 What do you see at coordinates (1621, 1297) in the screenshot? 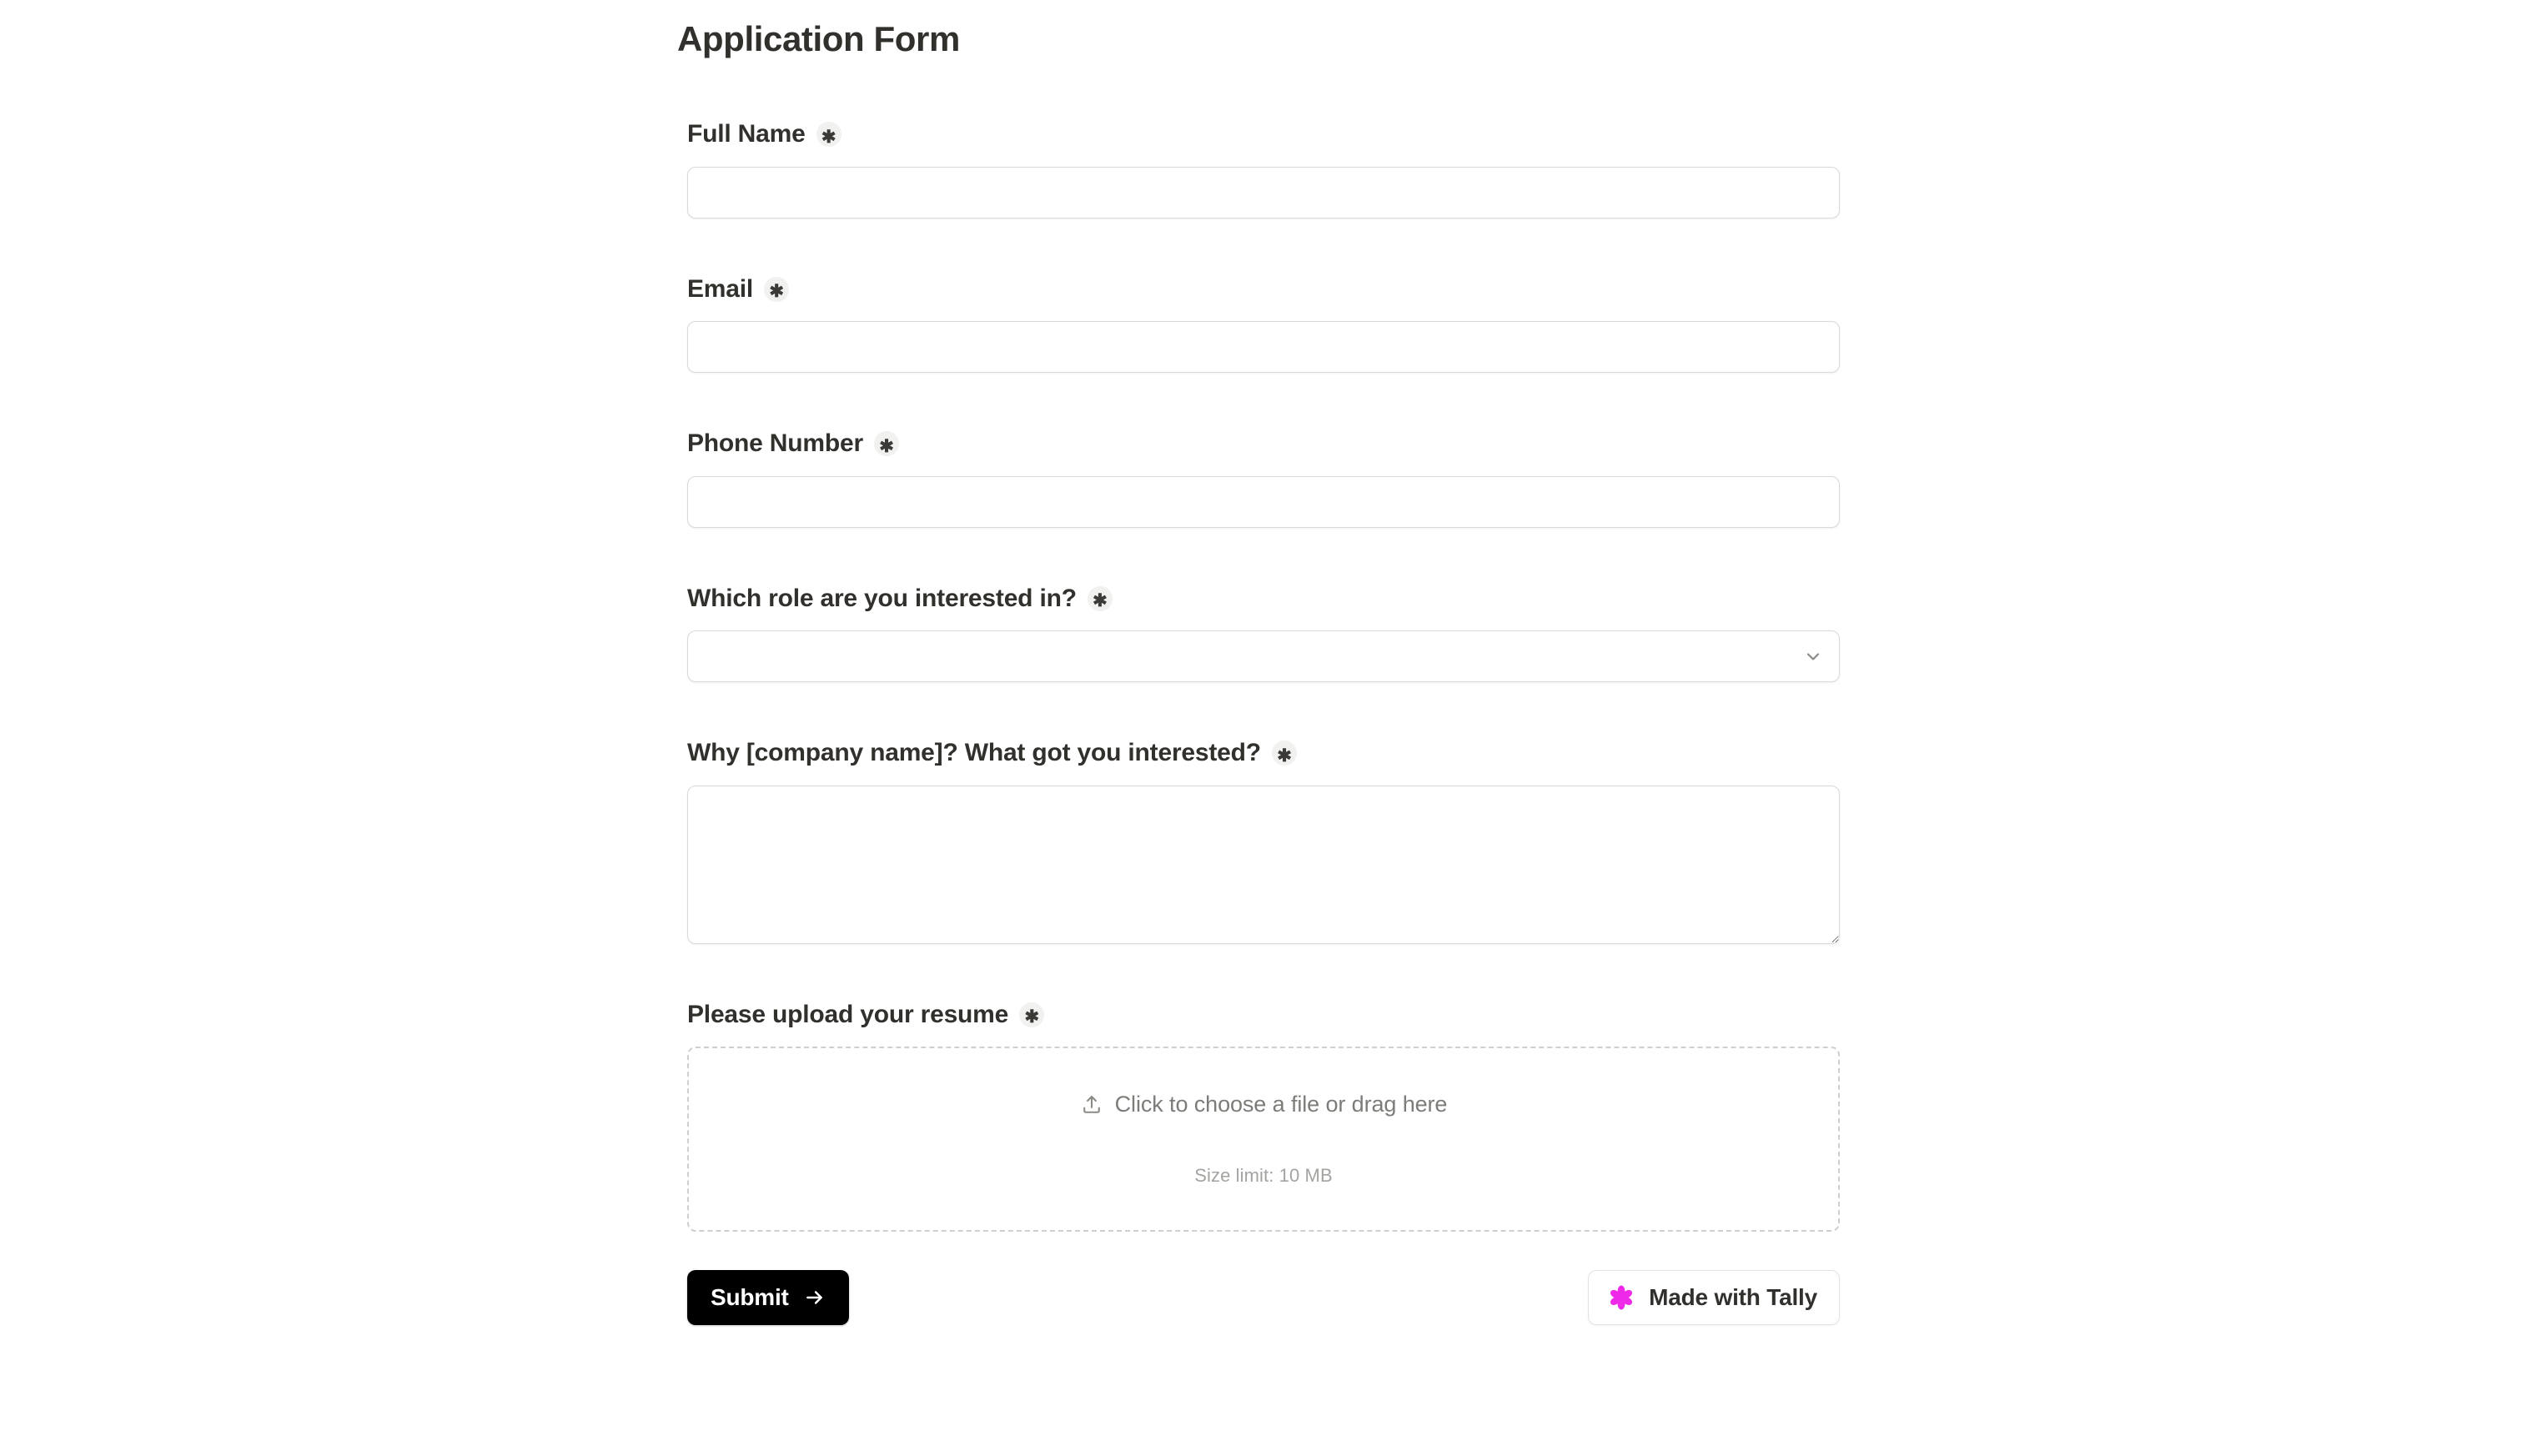
I see `tally-flower-icon` at bounding box center [1621, 1297].